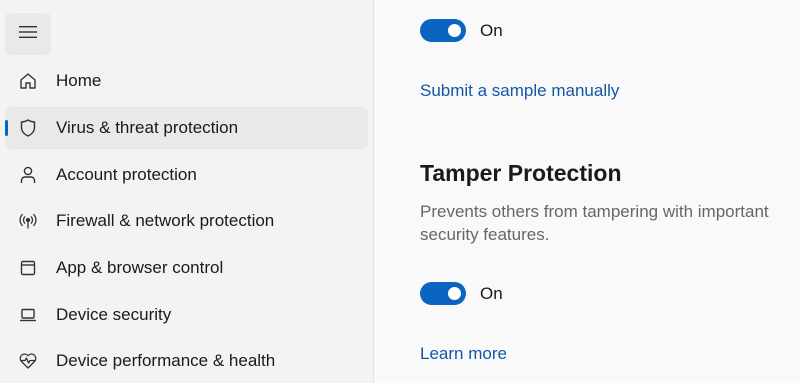 Image resolution: width=800 pixels, height=383 pixels. I want to click on app-window-icon, so click(28, 268).